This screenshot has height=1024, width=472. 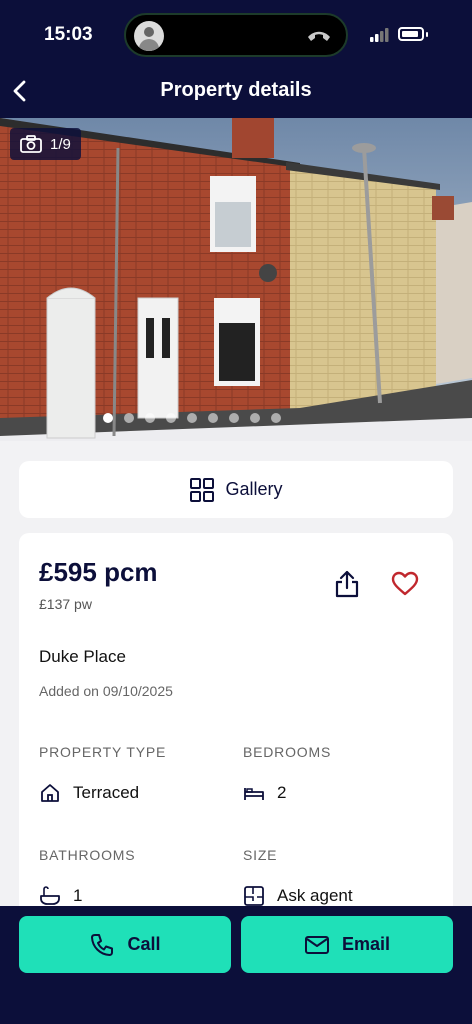 What do you see at coordinates (78, 895) in the screenshot?
I see `spec-value: 1` at bounding box center [78, 895].